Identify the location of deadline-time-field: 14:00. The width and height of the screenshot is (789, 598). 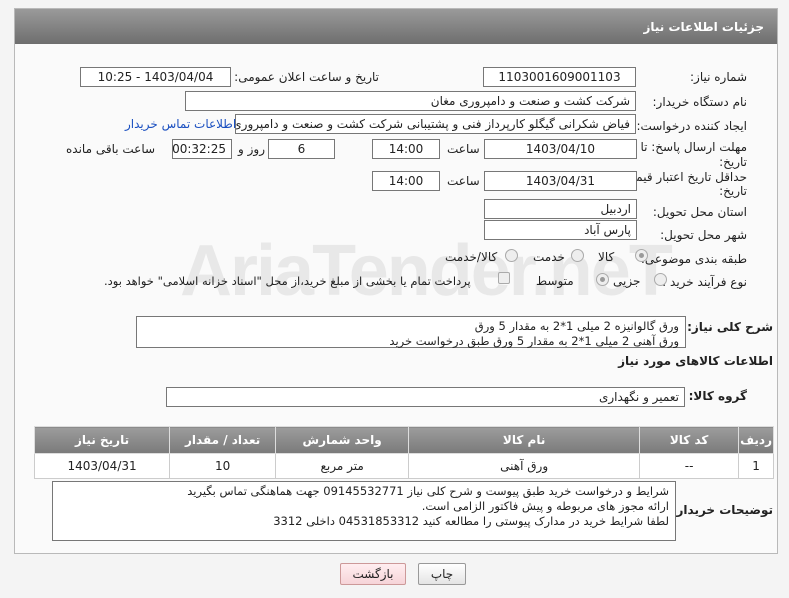
(406, 149).